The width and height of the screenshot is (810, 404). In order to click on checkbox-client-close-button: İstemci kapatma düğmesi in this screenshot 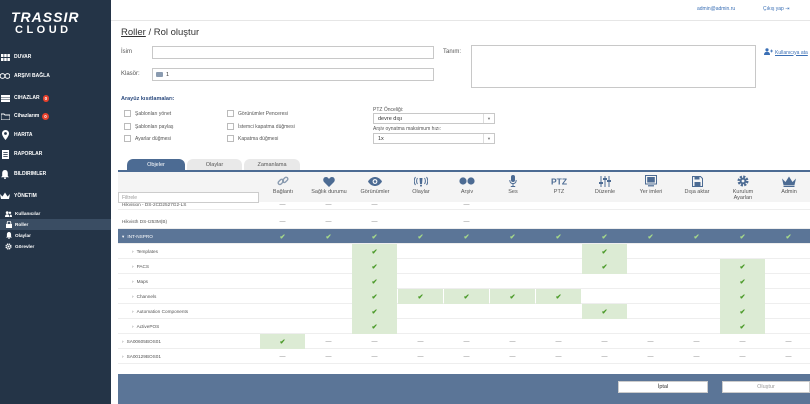, I will do `click(261, 126)`.